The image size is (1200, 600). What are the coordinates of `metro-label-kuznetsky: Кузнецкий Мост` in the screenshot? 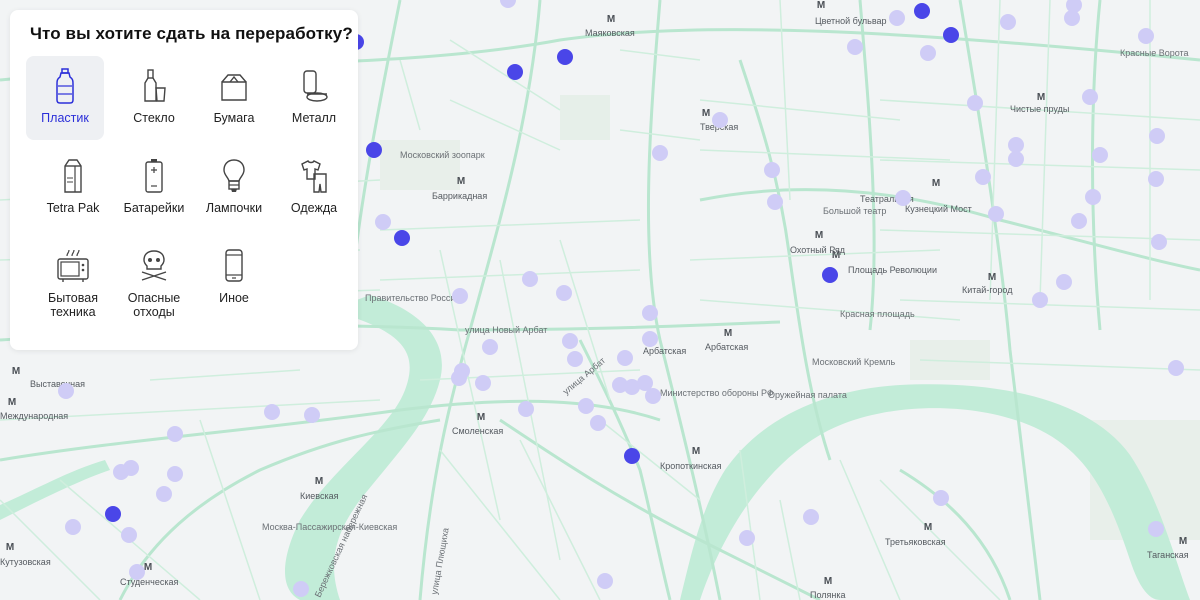 It's located at (938, 209).